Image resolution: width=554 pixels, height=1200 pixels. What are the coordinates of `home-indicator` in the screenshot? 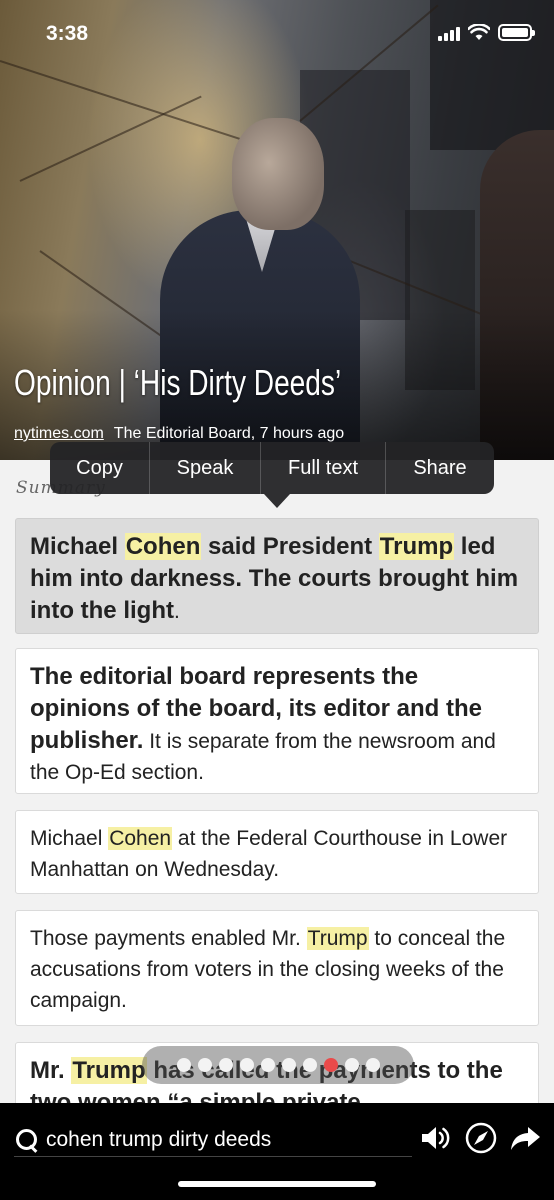 It's located at (277, 1184).